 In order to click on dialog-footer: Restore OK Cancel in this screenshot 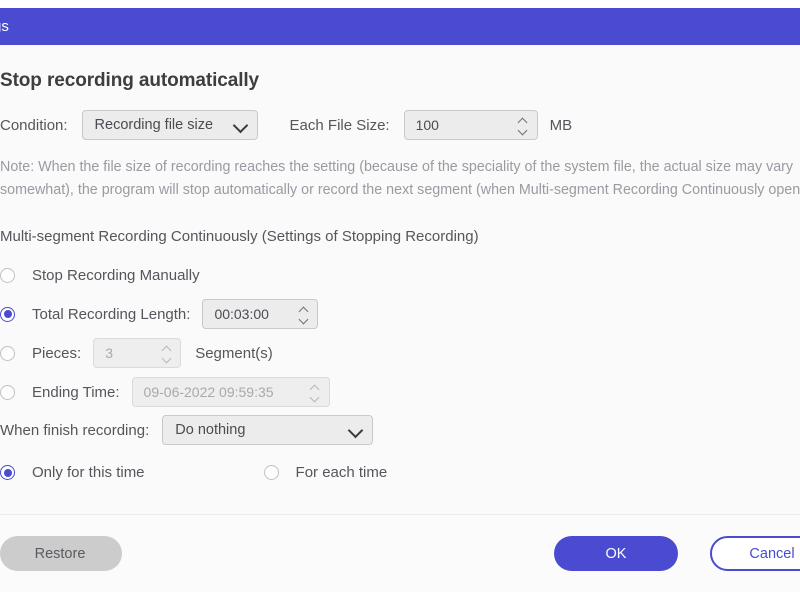, I will do `click(400, 553)`.